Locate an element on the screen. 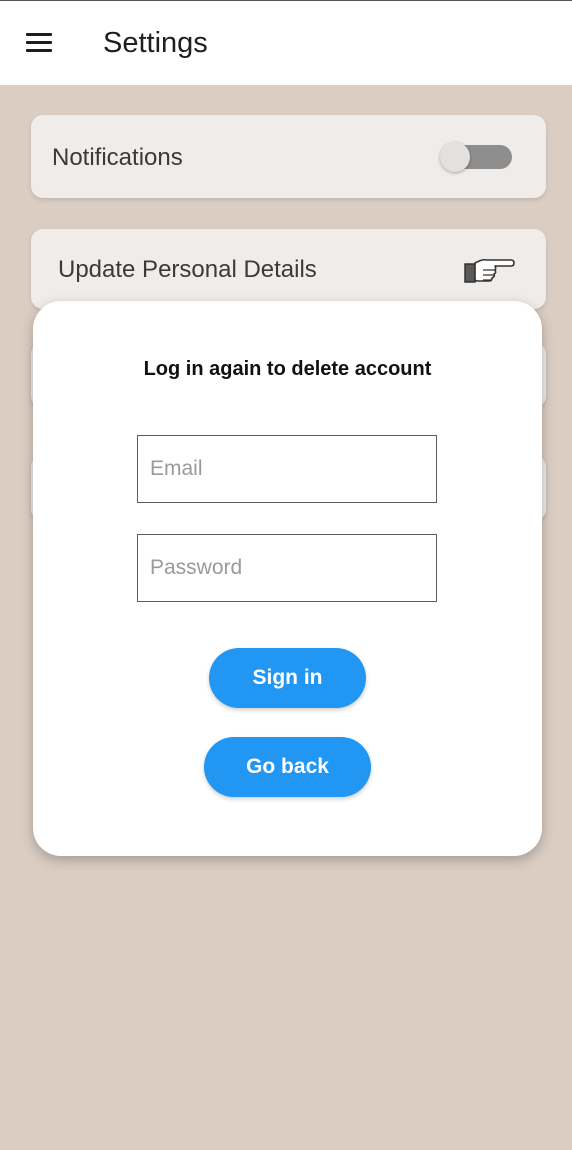 The image size is (572, 1150). notifications-label: Notifications is located at coordinates (117, 157).